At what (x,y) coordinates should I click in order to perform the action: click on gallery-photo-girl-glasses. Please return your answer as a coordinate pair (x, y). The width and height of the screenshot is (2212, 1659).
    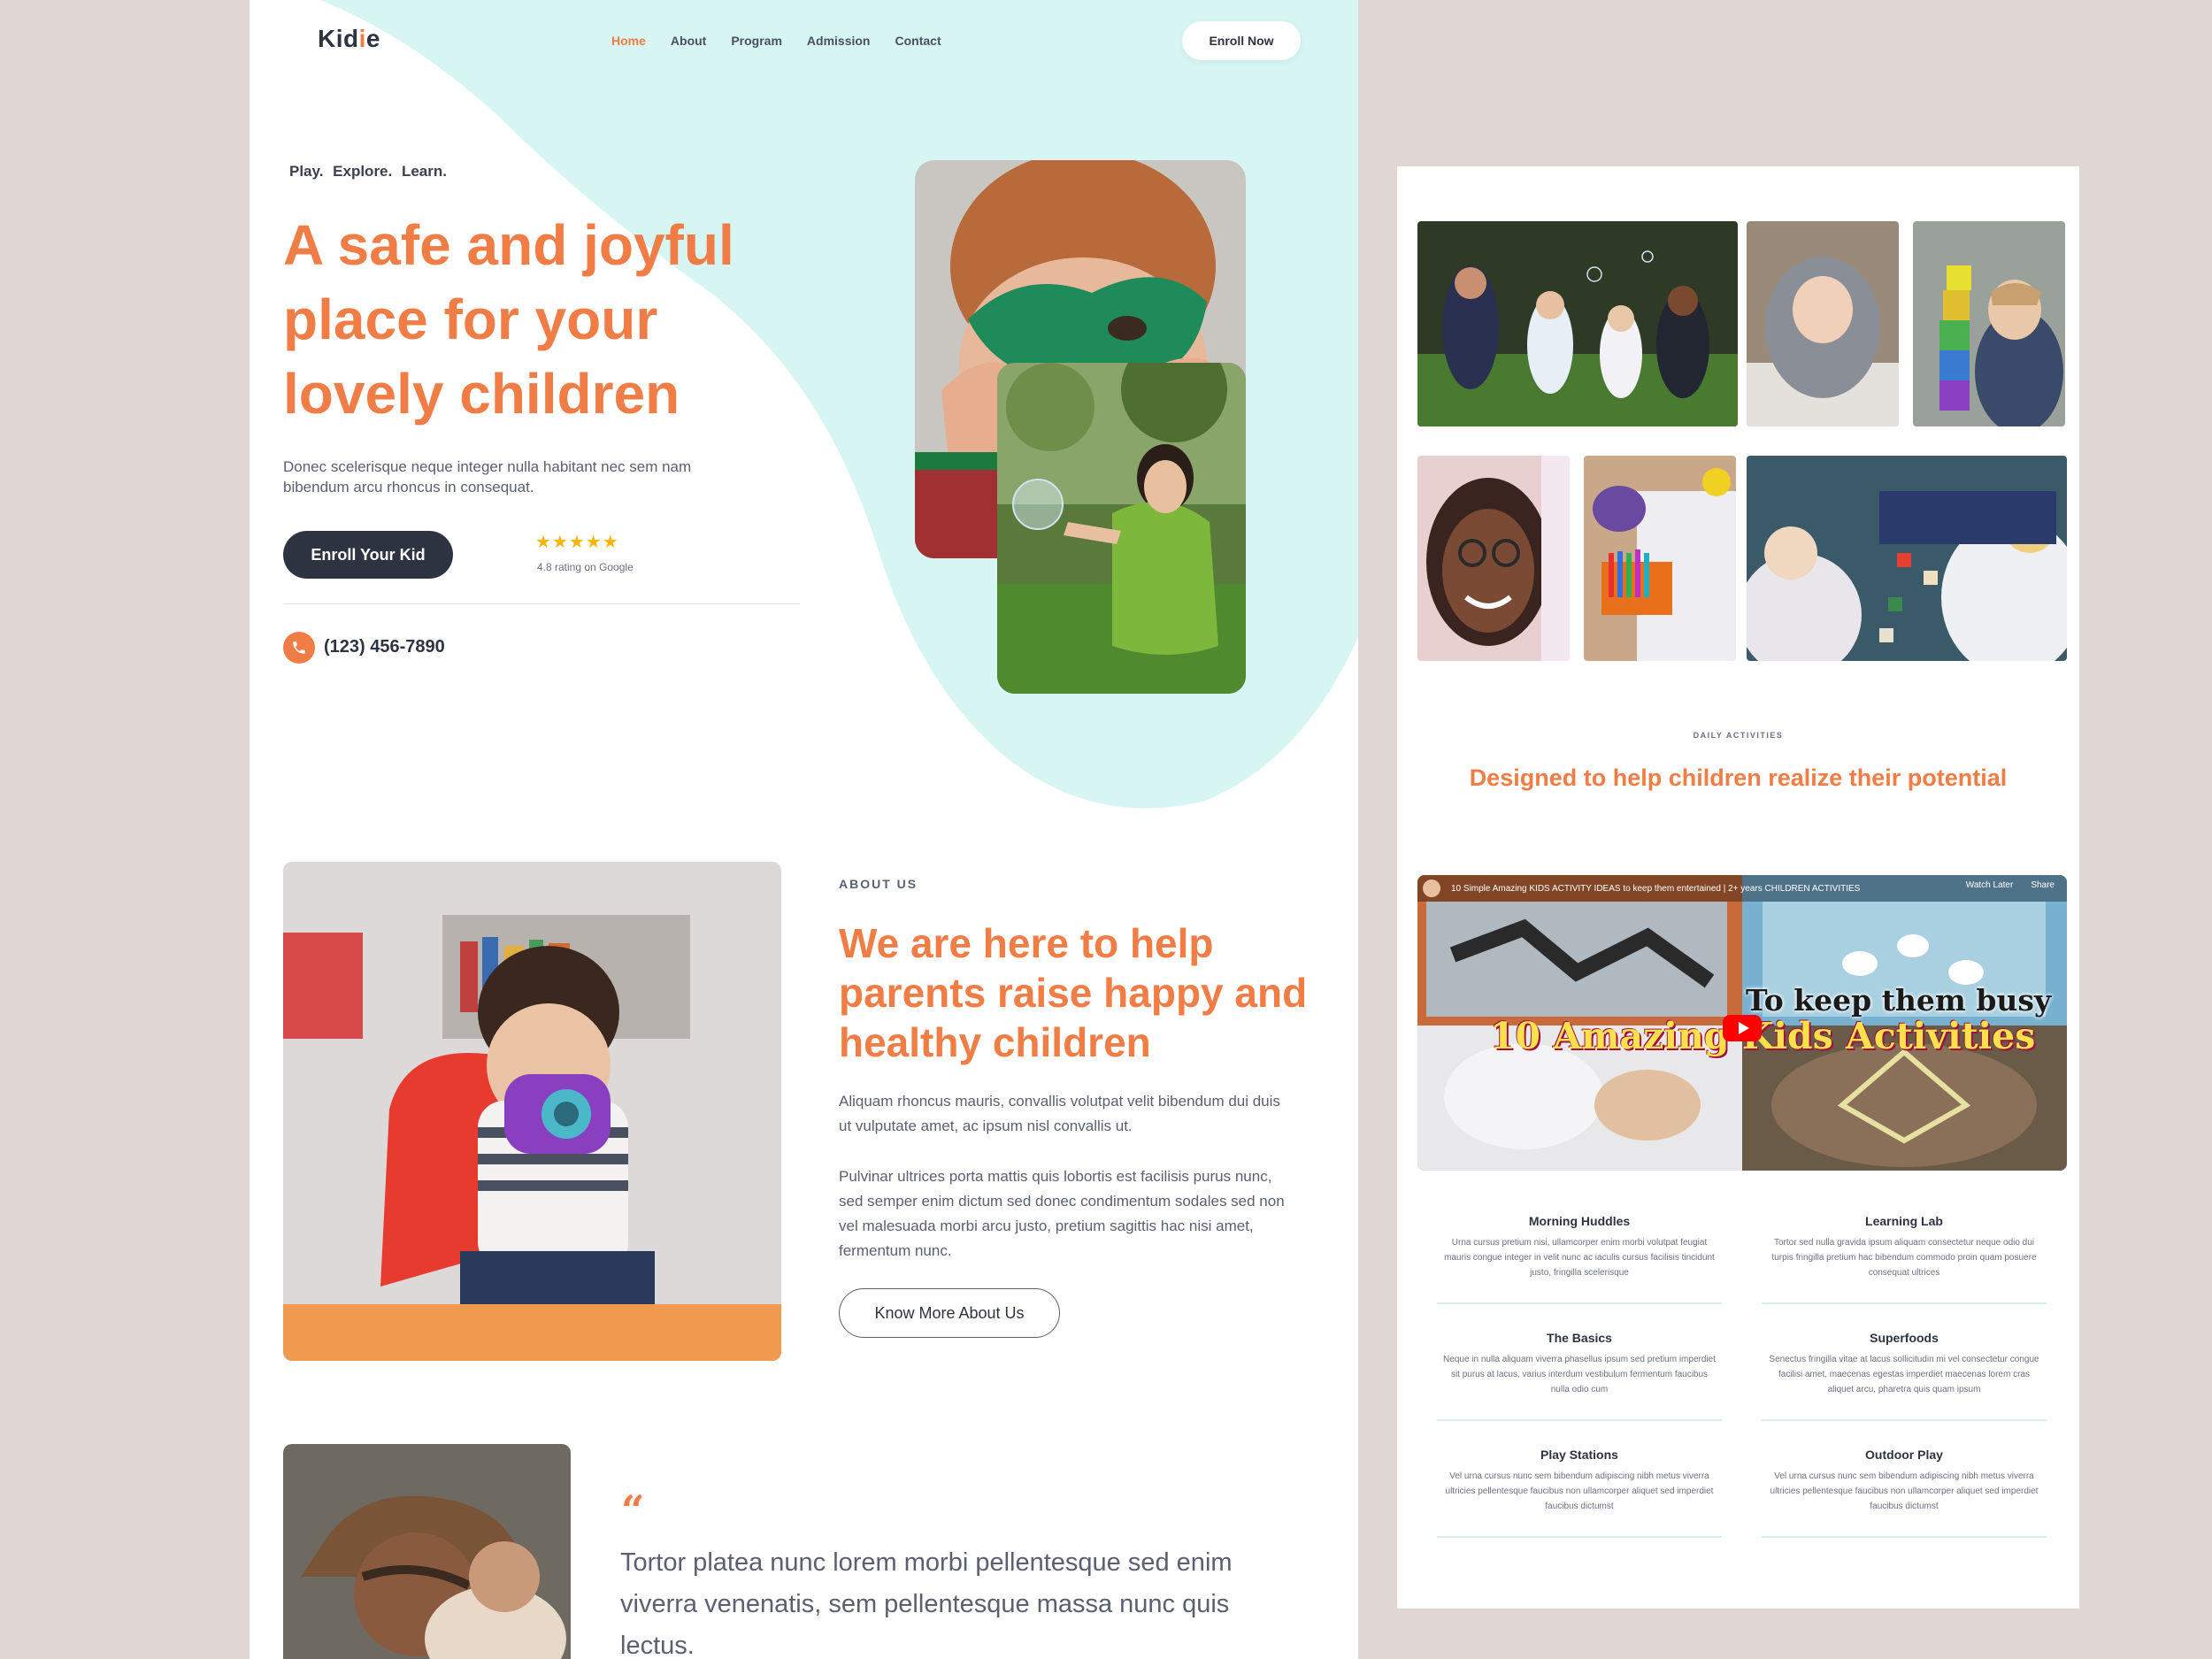
    Looking at the image, I should click on (1494, 559).